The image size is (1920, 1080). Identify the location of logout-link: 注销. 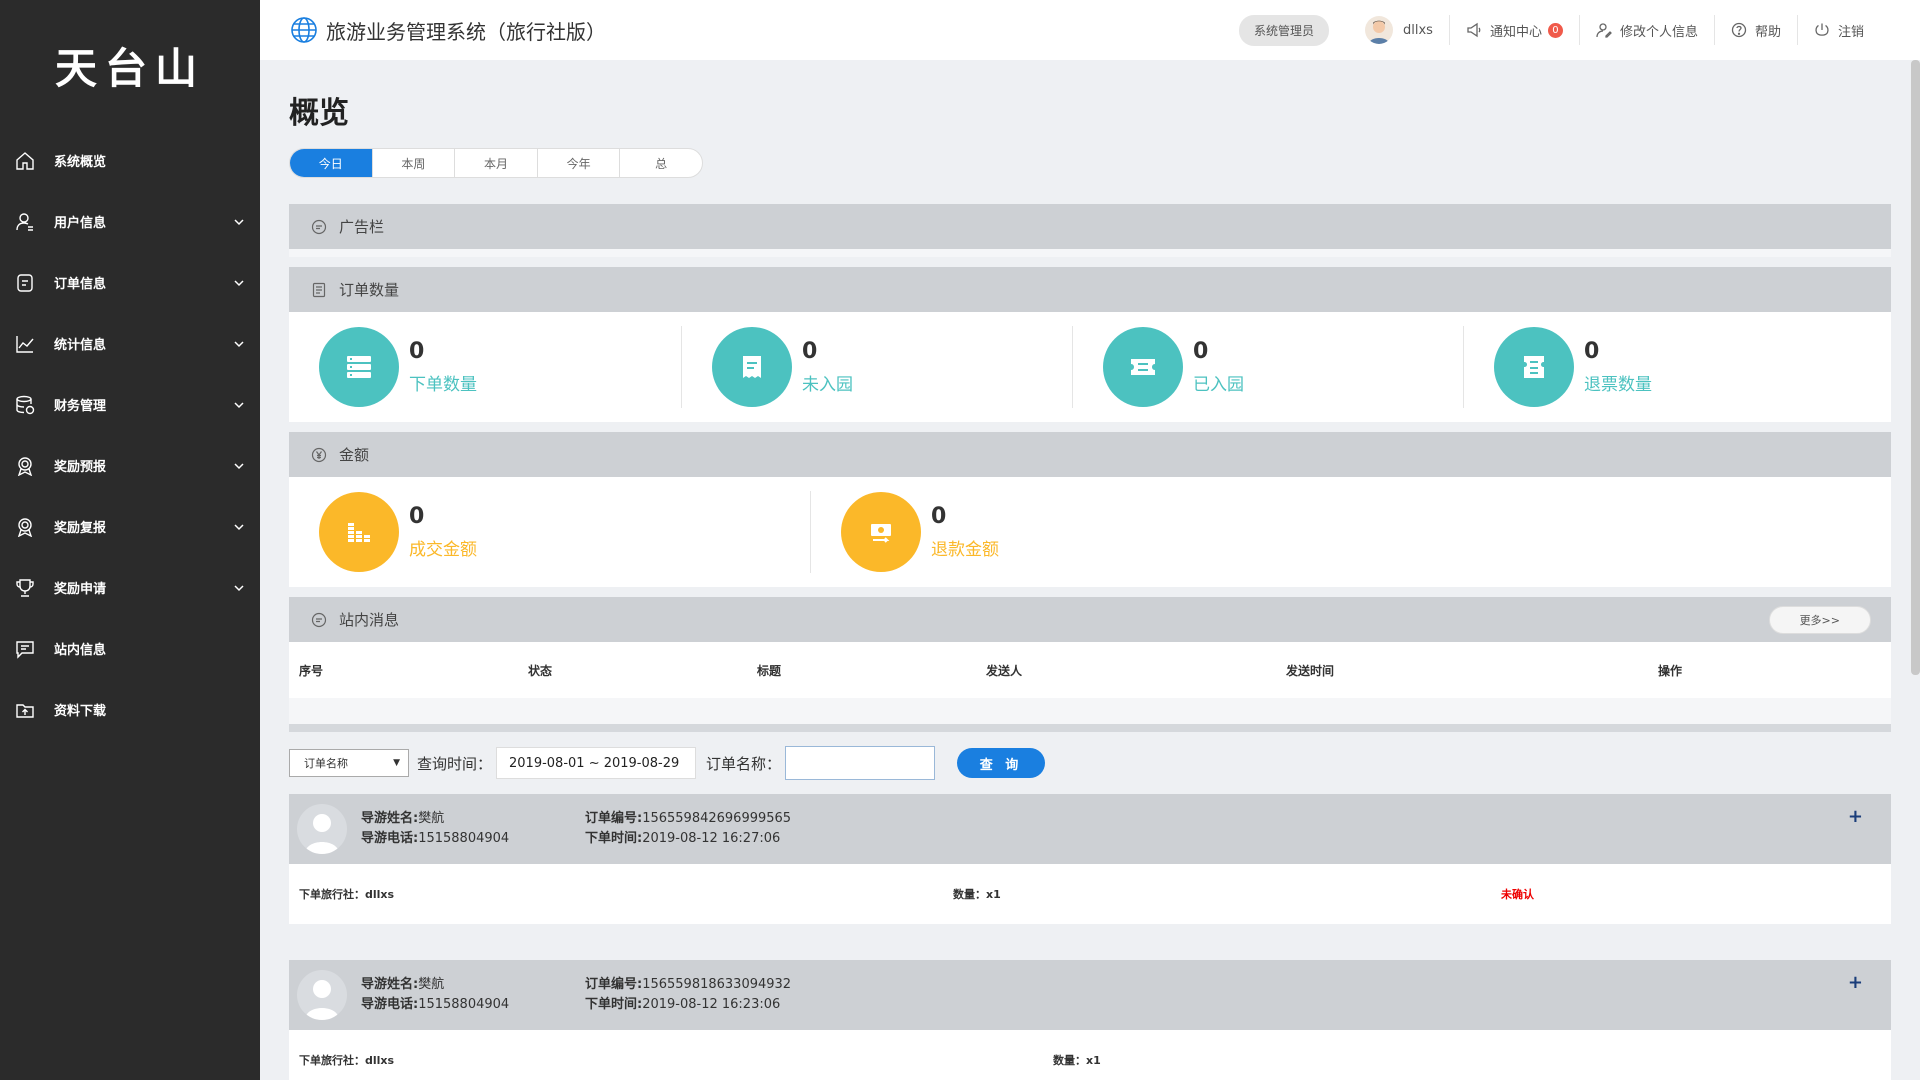
(1838, 30).